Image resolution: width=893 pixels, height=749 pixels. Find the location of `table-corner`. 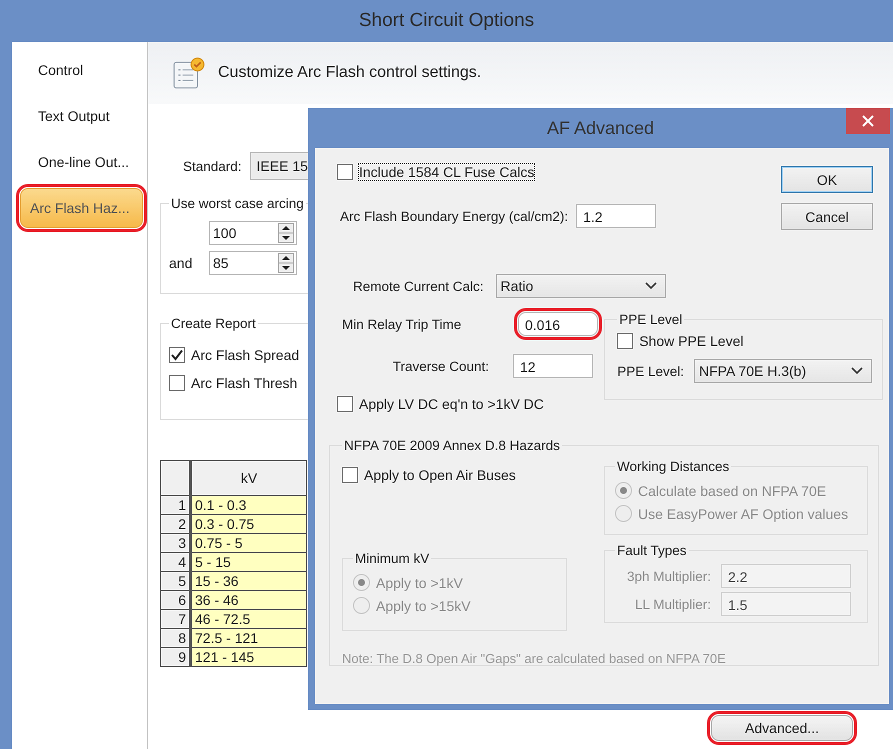

table-corner is located at coordinates (175, 478).